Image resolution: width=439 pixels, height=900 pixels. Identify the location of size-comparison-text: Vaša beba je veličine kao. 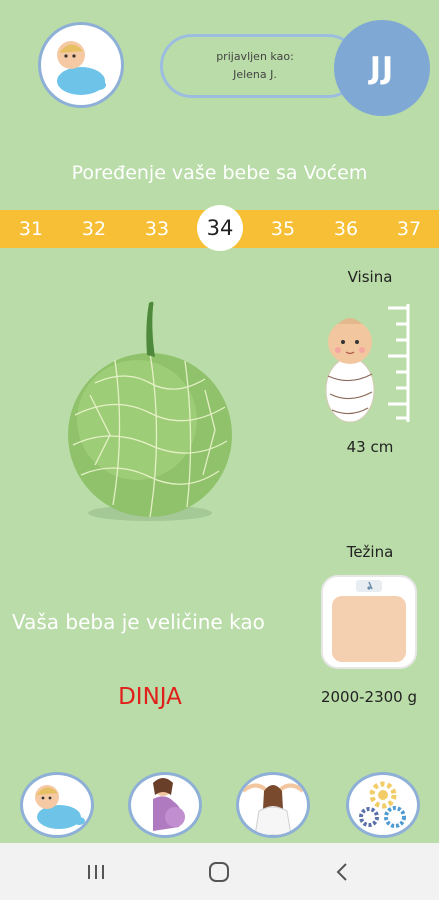
(138, 622).